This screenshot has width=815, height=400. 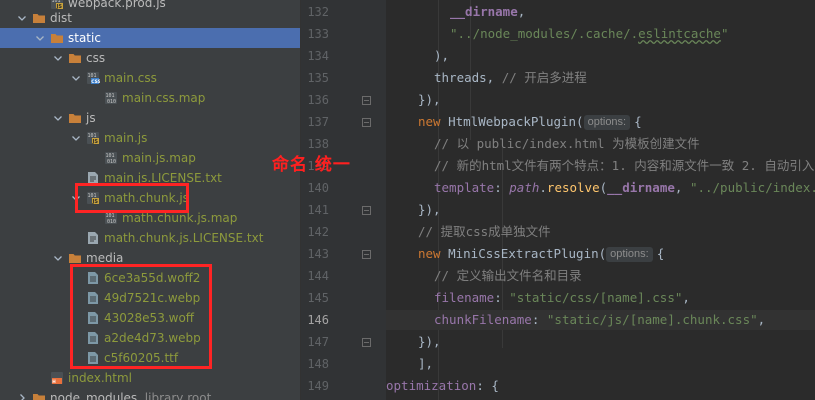 What do you see at coordinates (100, 378) in the screenshot?
I see `tree-item-label: index.html` at bounding box center [100, 378].